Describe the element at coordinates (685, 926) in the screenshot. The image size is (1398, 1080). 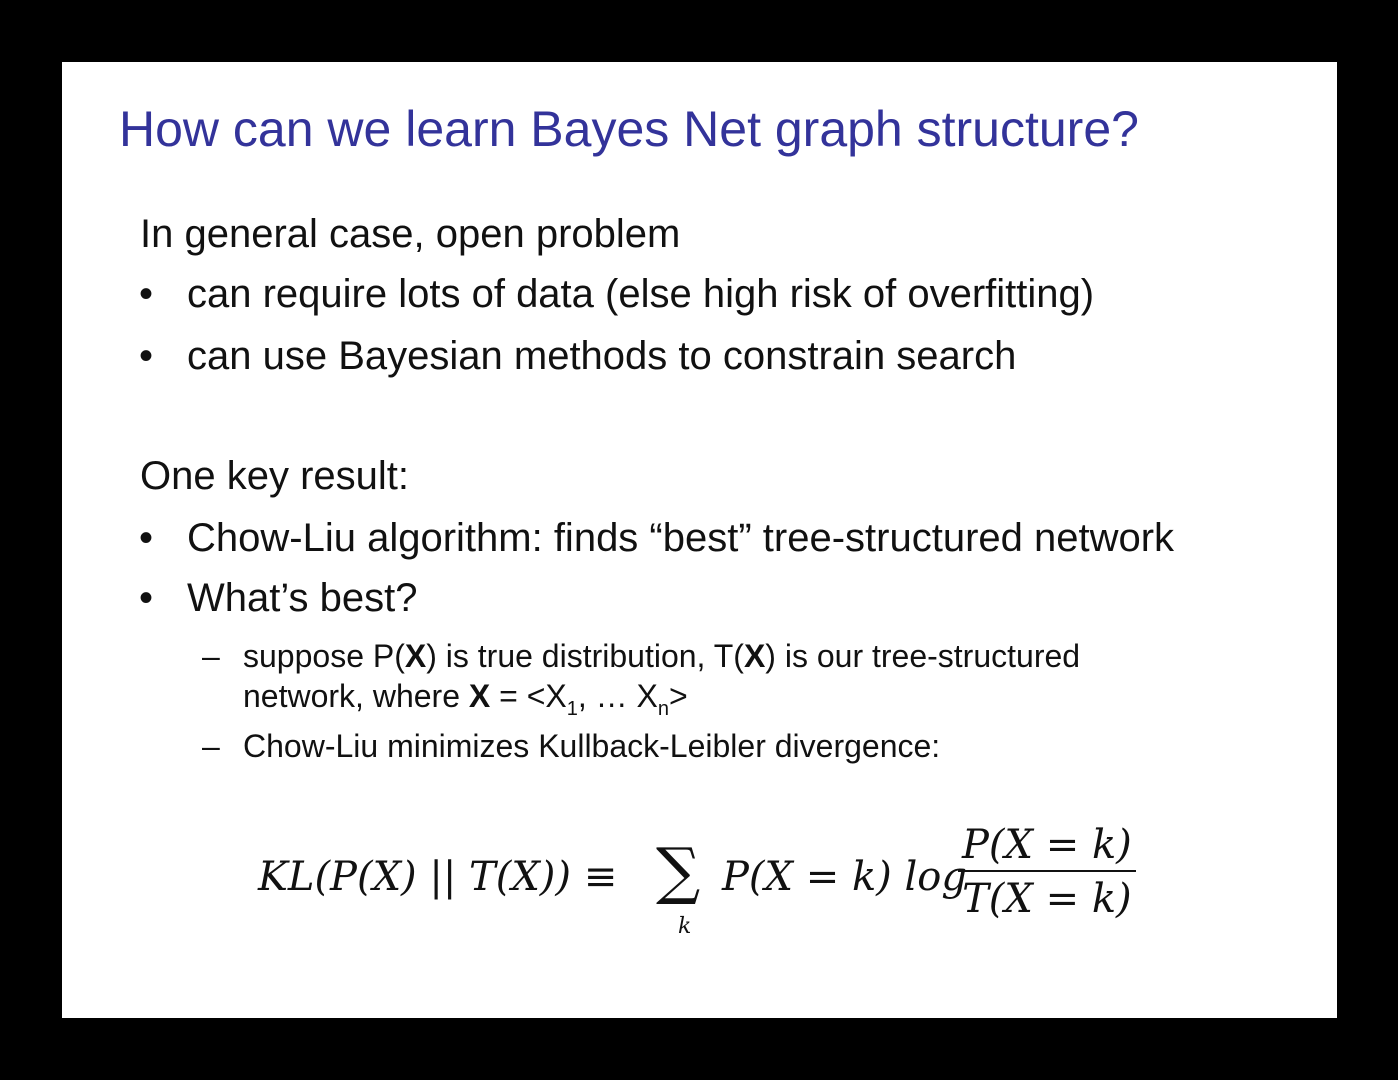
I see `summation-index: k` at that location.